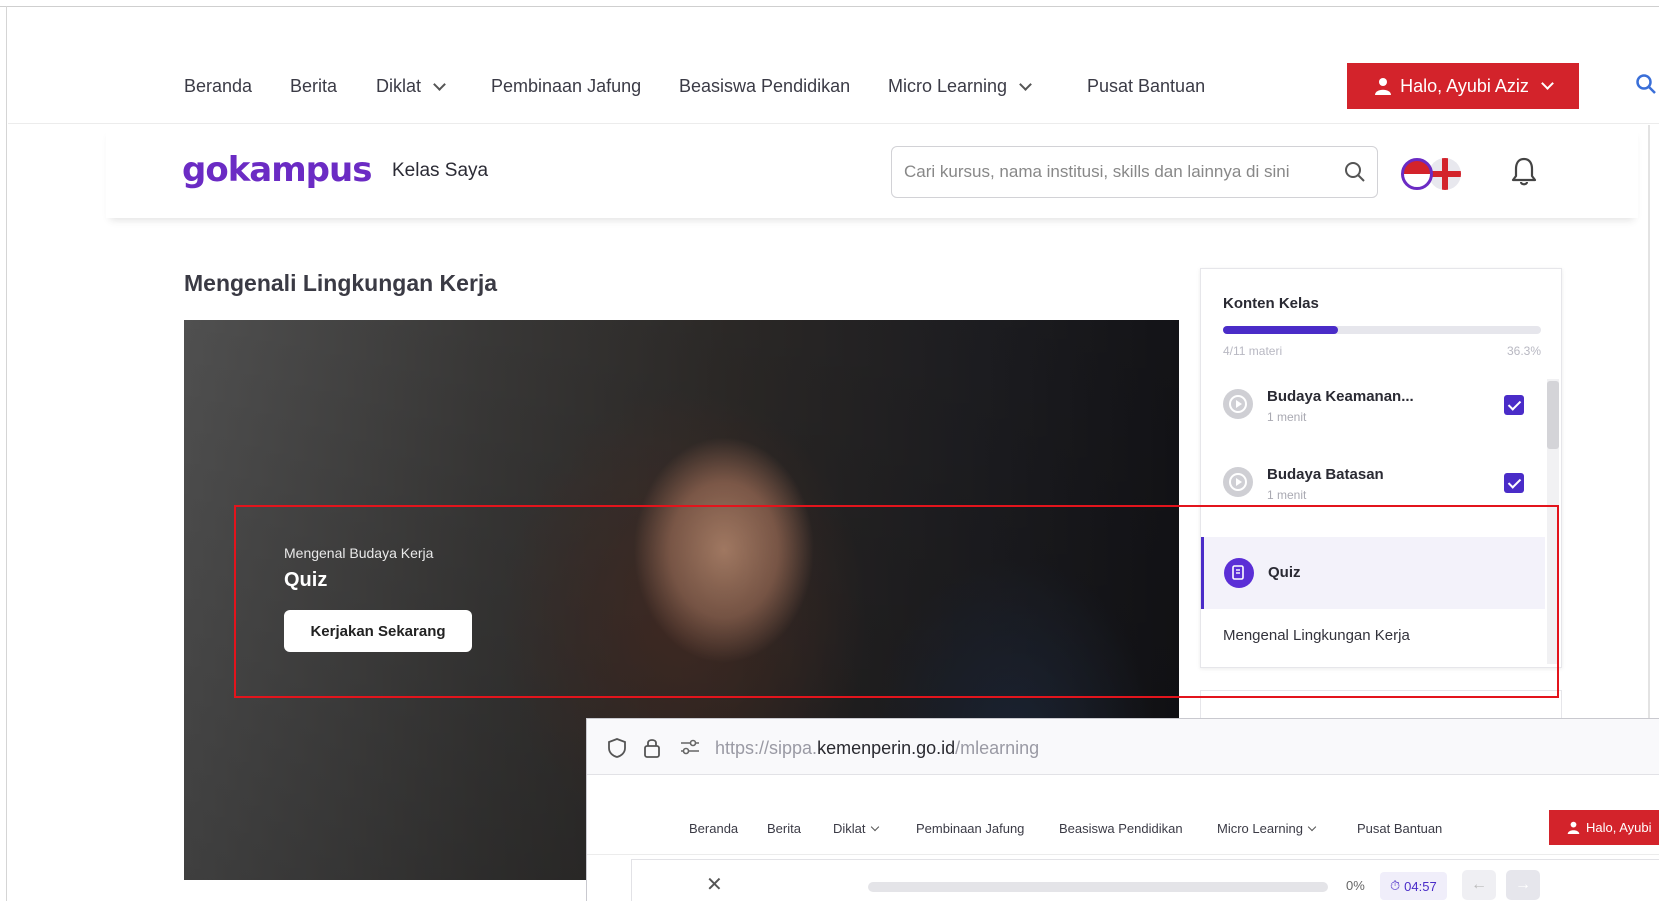  What do you see at coordinates (1445, 174) in the screenshot?
I see `uk-flag-icon` at bounding box center [1445, 174].